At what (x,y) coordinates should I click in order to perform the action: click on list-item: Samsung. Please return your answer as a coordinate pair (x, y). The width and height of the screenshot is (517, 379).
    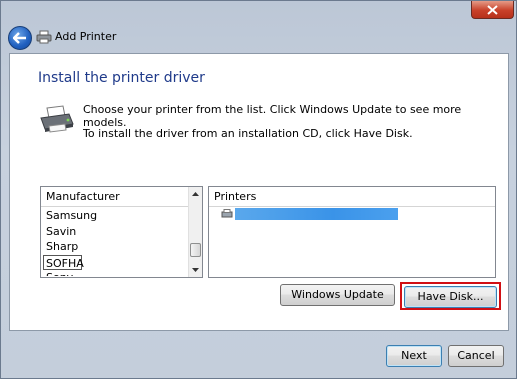
    Looking at the image, I should click on (114, 216).